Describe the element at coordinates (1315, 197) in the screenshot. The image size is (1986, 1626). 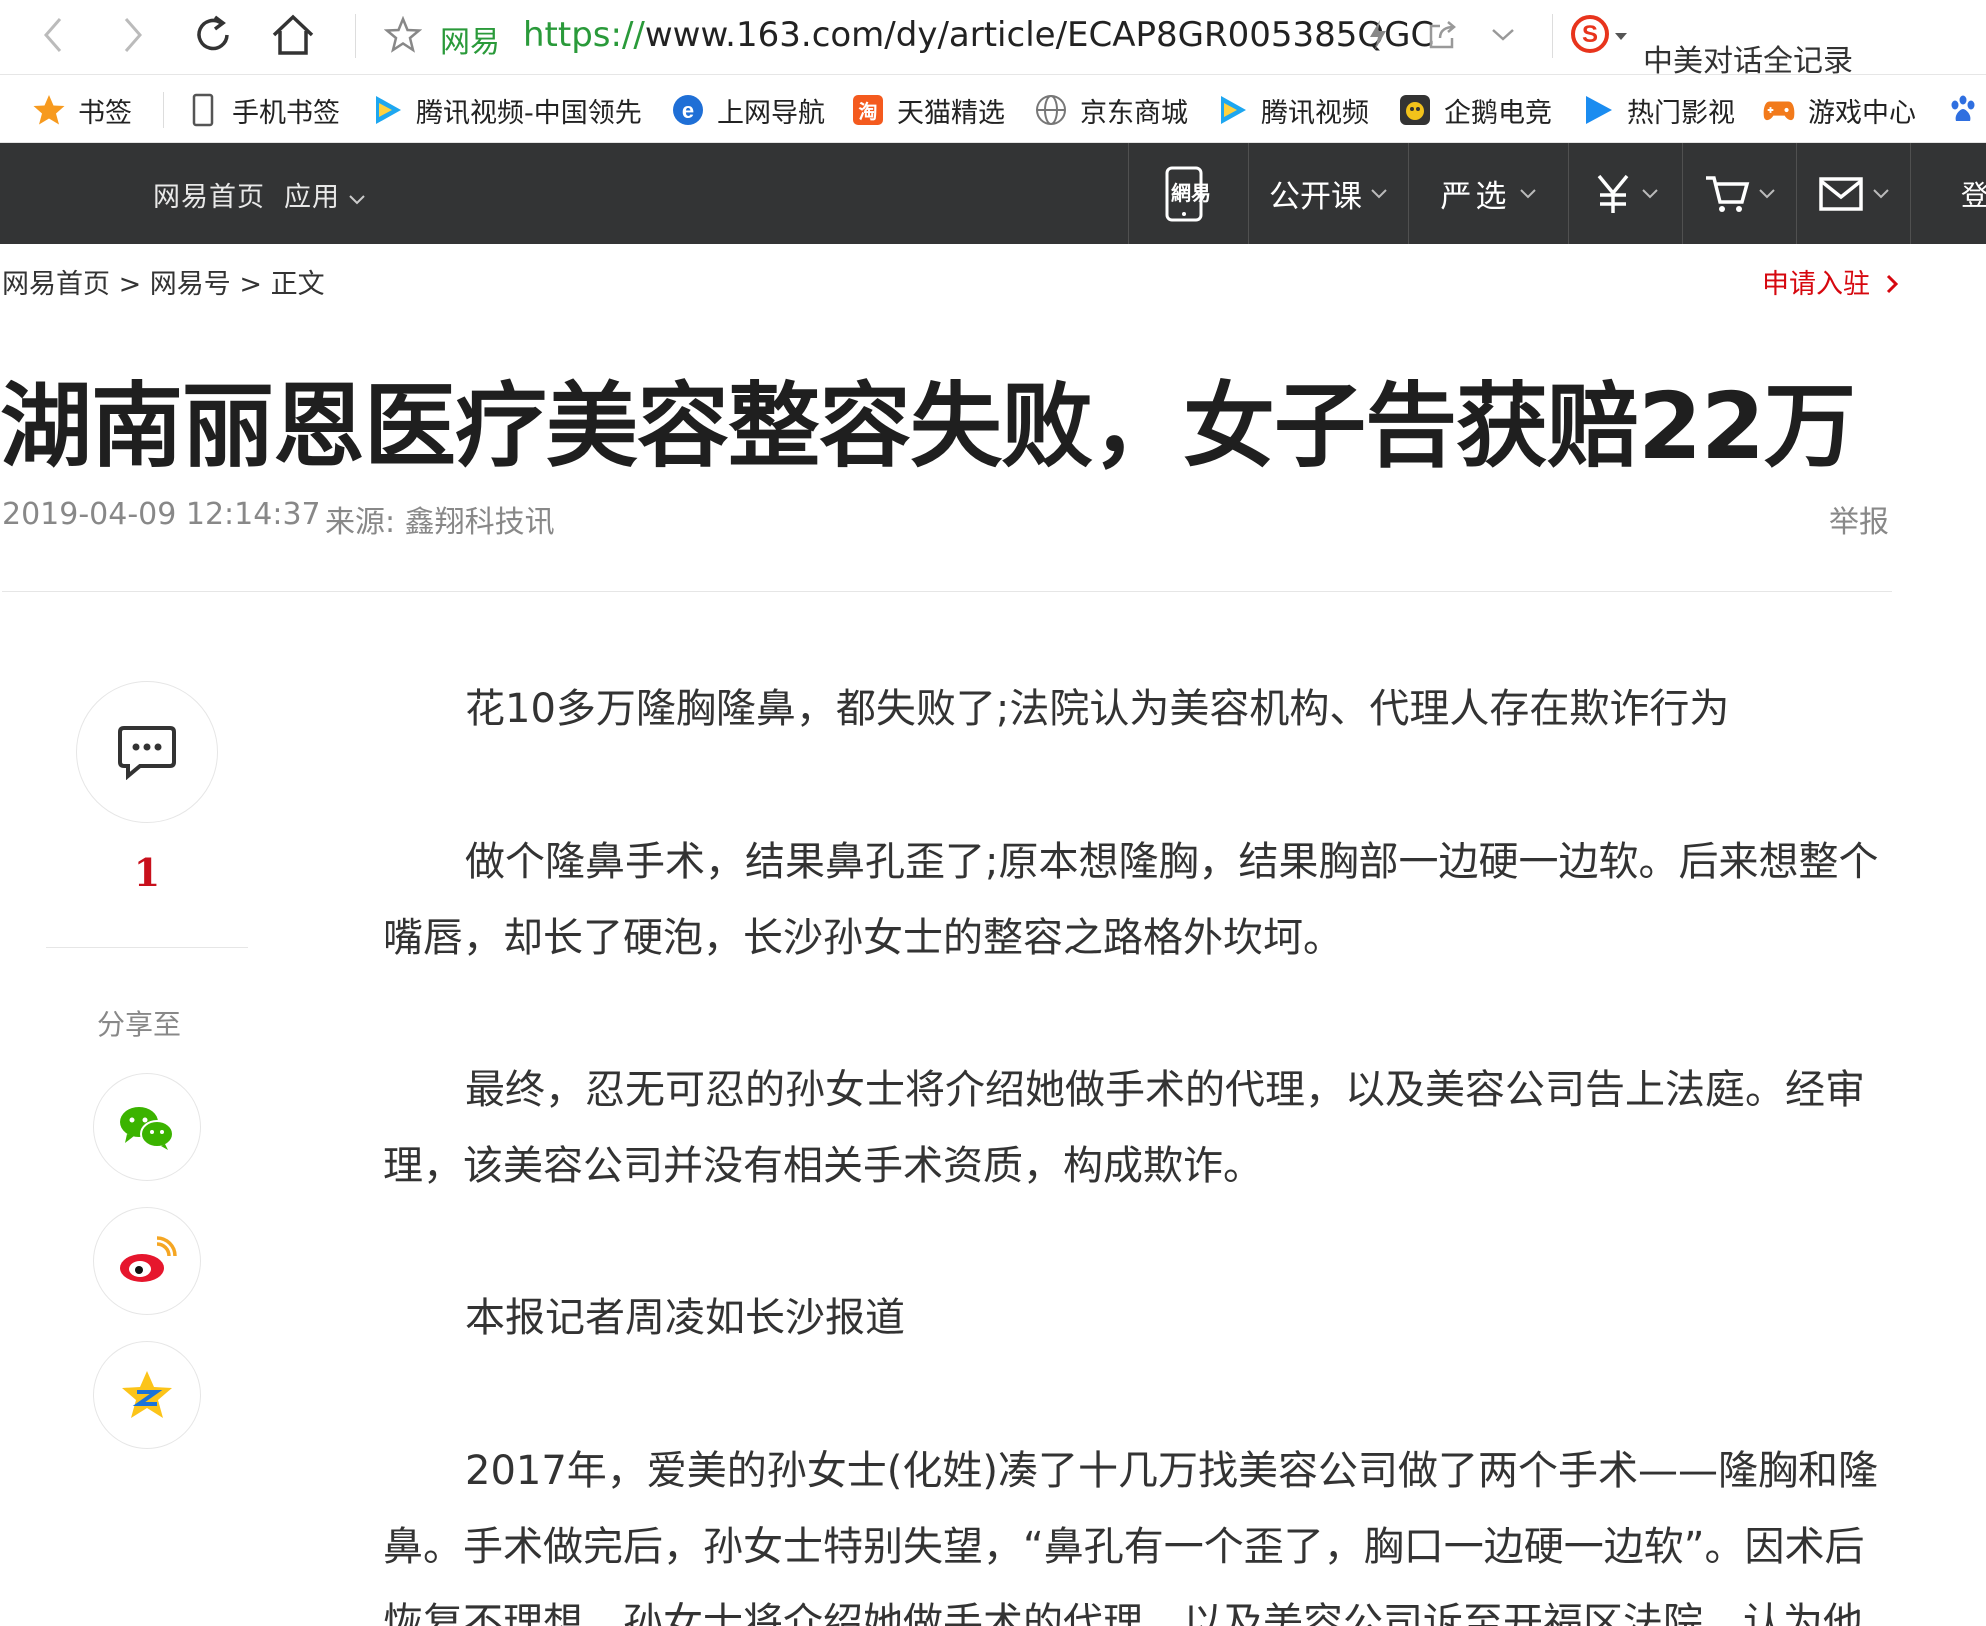
I see `nav-open-course-label: 公开课` at that location.